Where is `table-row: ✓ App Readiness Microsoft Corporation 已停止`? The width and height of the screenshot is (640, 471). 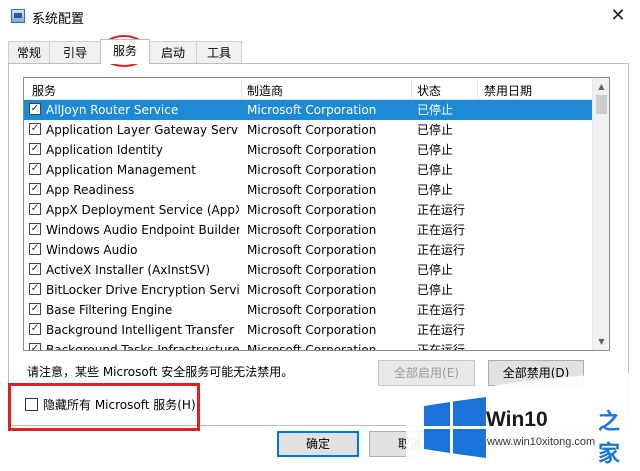
table-row: ✓ App Readiness Microsoft Corporation 已停止 is located at coordinates (308, 190).